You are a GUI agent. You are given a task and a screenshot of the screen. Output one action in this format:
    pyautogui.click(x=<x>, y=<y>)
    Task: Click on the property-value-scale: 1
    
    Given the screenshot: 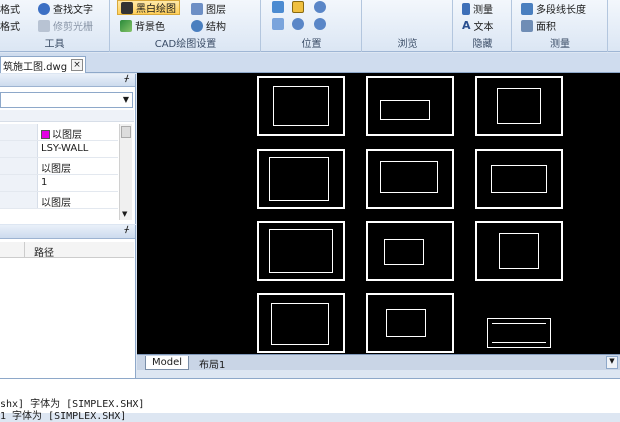 What is the action you would take?
    pyautogui.click(x=44, y=182)
    